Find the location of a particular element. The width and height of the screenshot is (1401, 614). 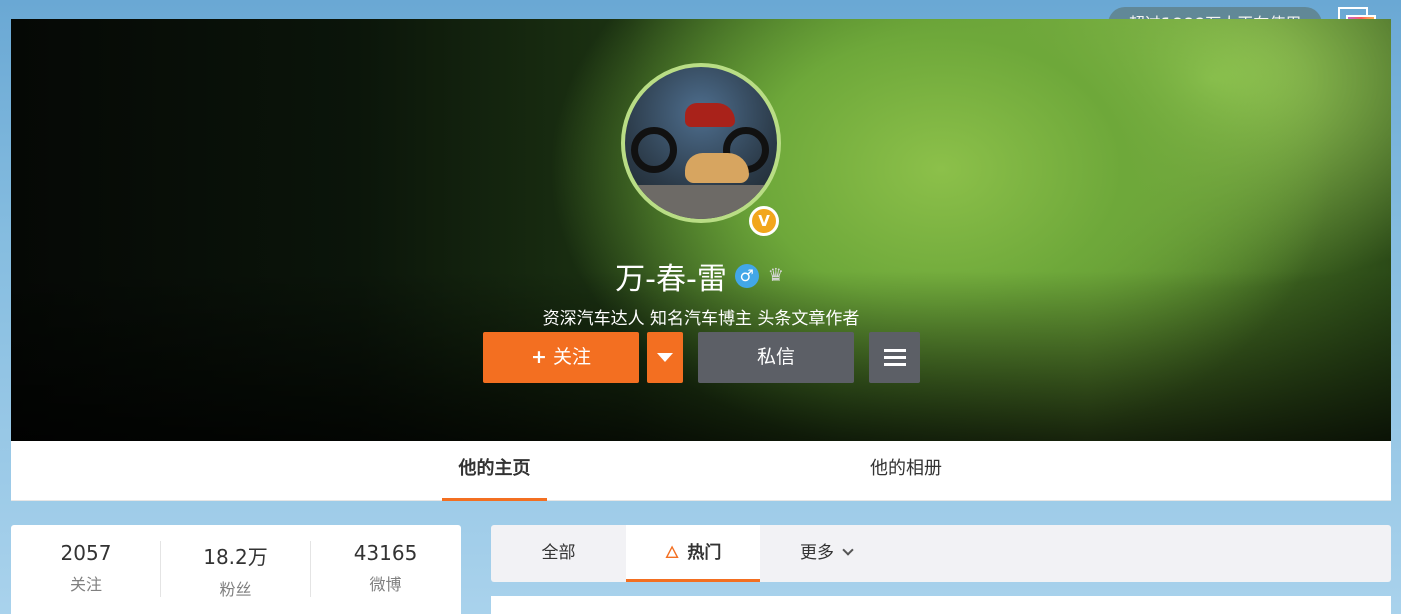

name-row: 万-春-雷 ♂ ♛ is located at coordinates (701, 276).